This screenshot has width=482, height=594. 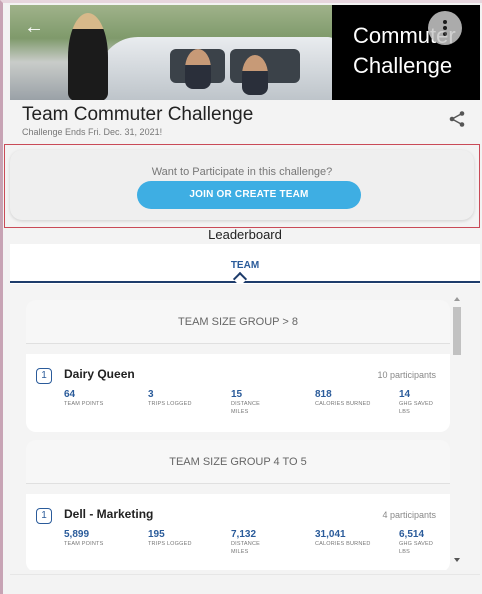 I want to click on stat-value: 15, so click(x=237, y=394).